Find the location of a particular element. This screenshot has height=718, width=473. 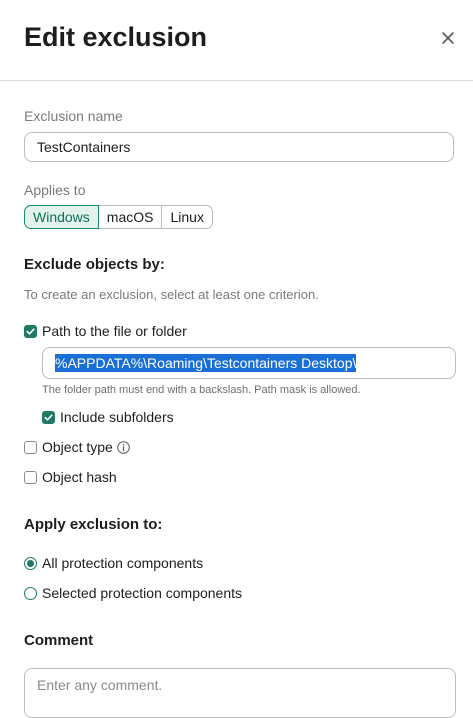

object-hash-label: Object hash is located at coordinates (79, 477).